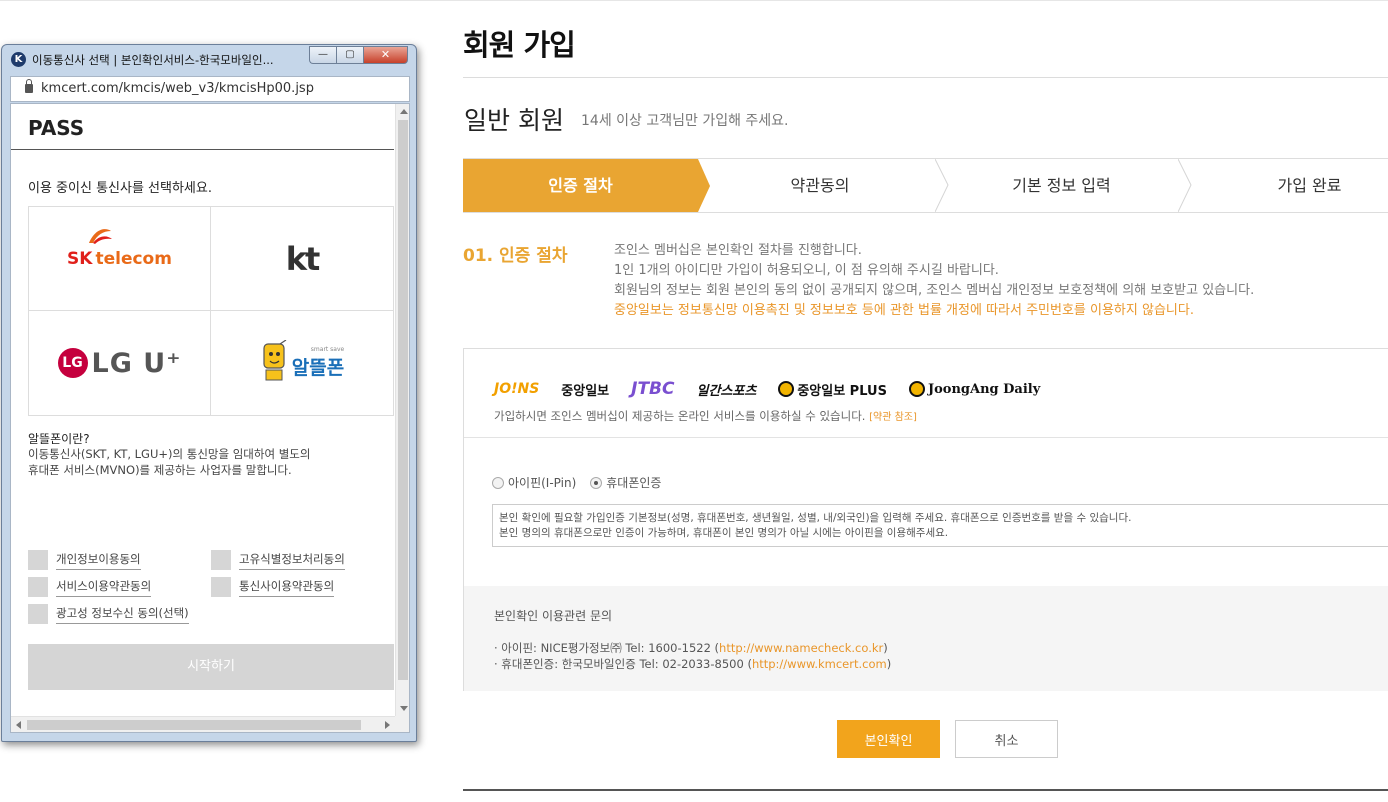 This screenshot has height=802, width=1388. I want to click on scroll-down-icon, so click(404, 708).